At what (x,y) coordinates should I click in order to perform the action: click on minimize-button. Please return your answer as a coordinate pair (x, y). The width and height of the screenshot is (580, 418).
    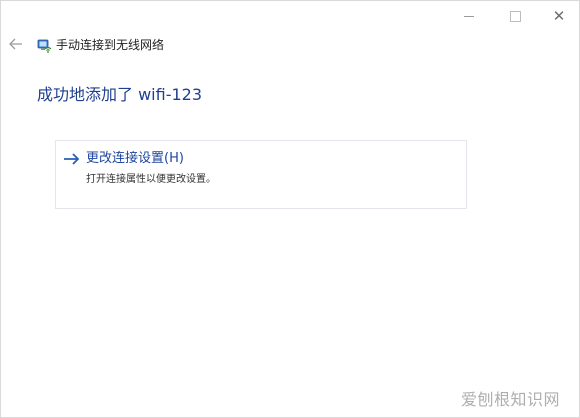
    Looking at the image, I should click on (469, 16).